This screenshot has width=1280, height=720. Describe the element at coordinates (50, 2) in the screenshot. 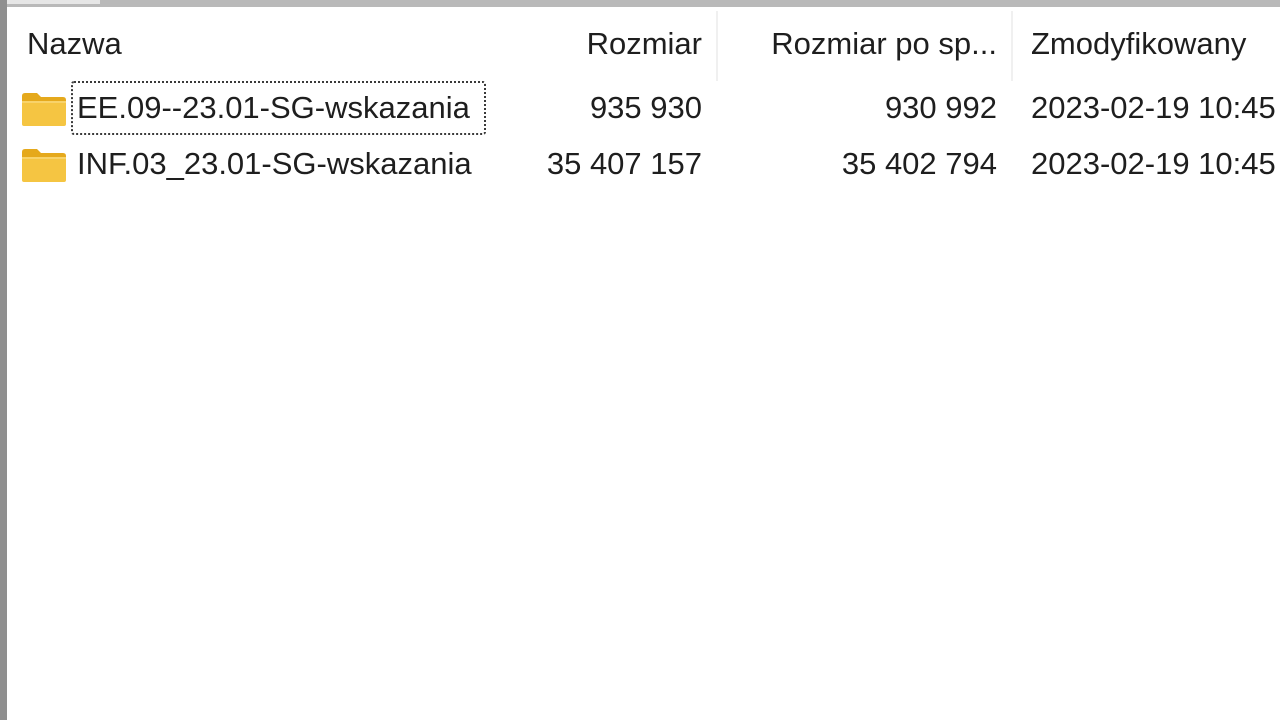

I see `window-top-border-accent` at that location.